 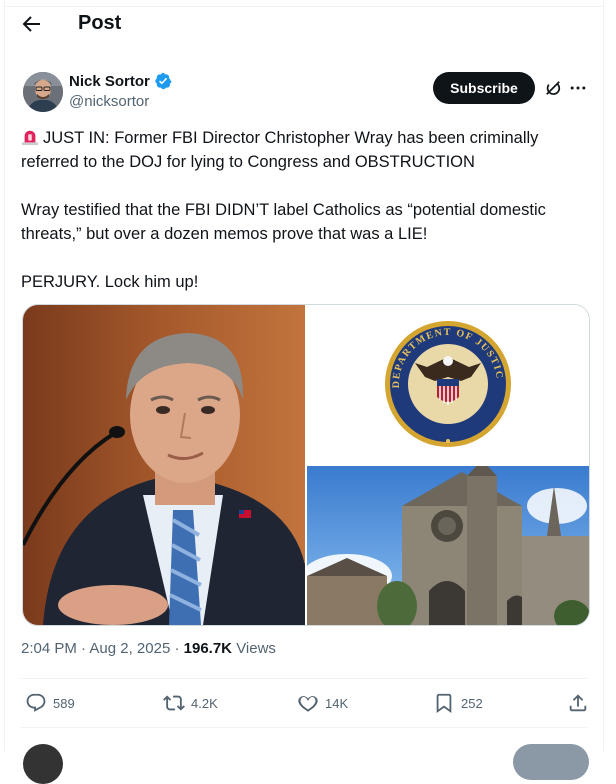 I want to click on author-handle: @nicksortor, so click(x=109, y=101).